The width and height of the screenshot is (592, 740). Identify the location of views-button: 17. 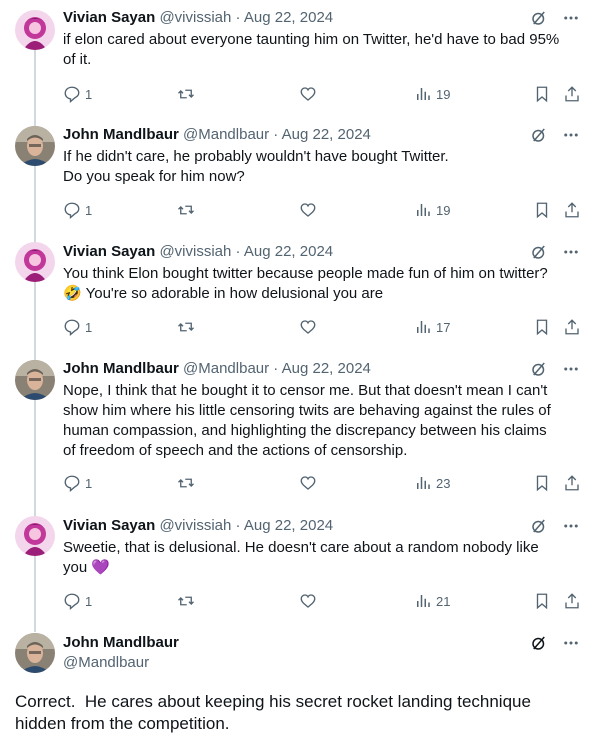
(432, 327).